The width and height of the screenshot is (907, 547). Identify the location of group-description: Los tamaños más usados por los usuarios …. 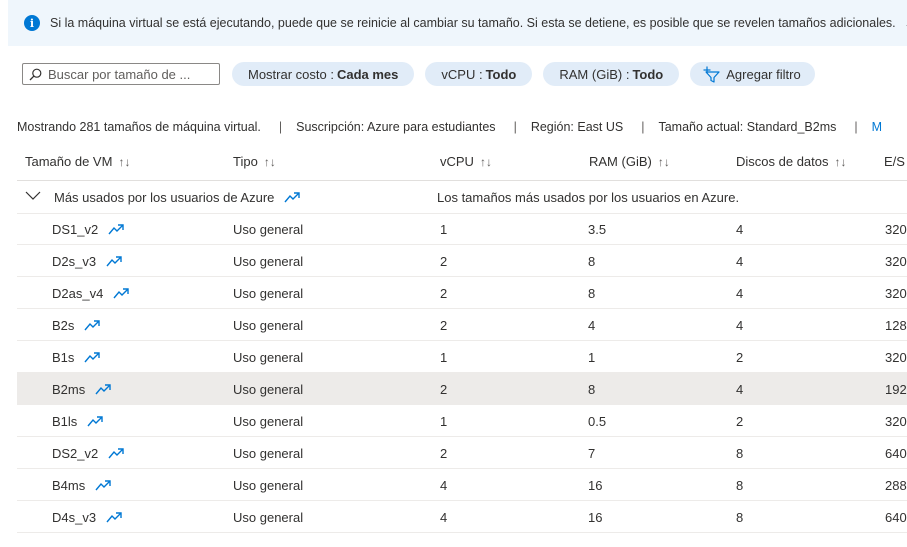
(588, 197).